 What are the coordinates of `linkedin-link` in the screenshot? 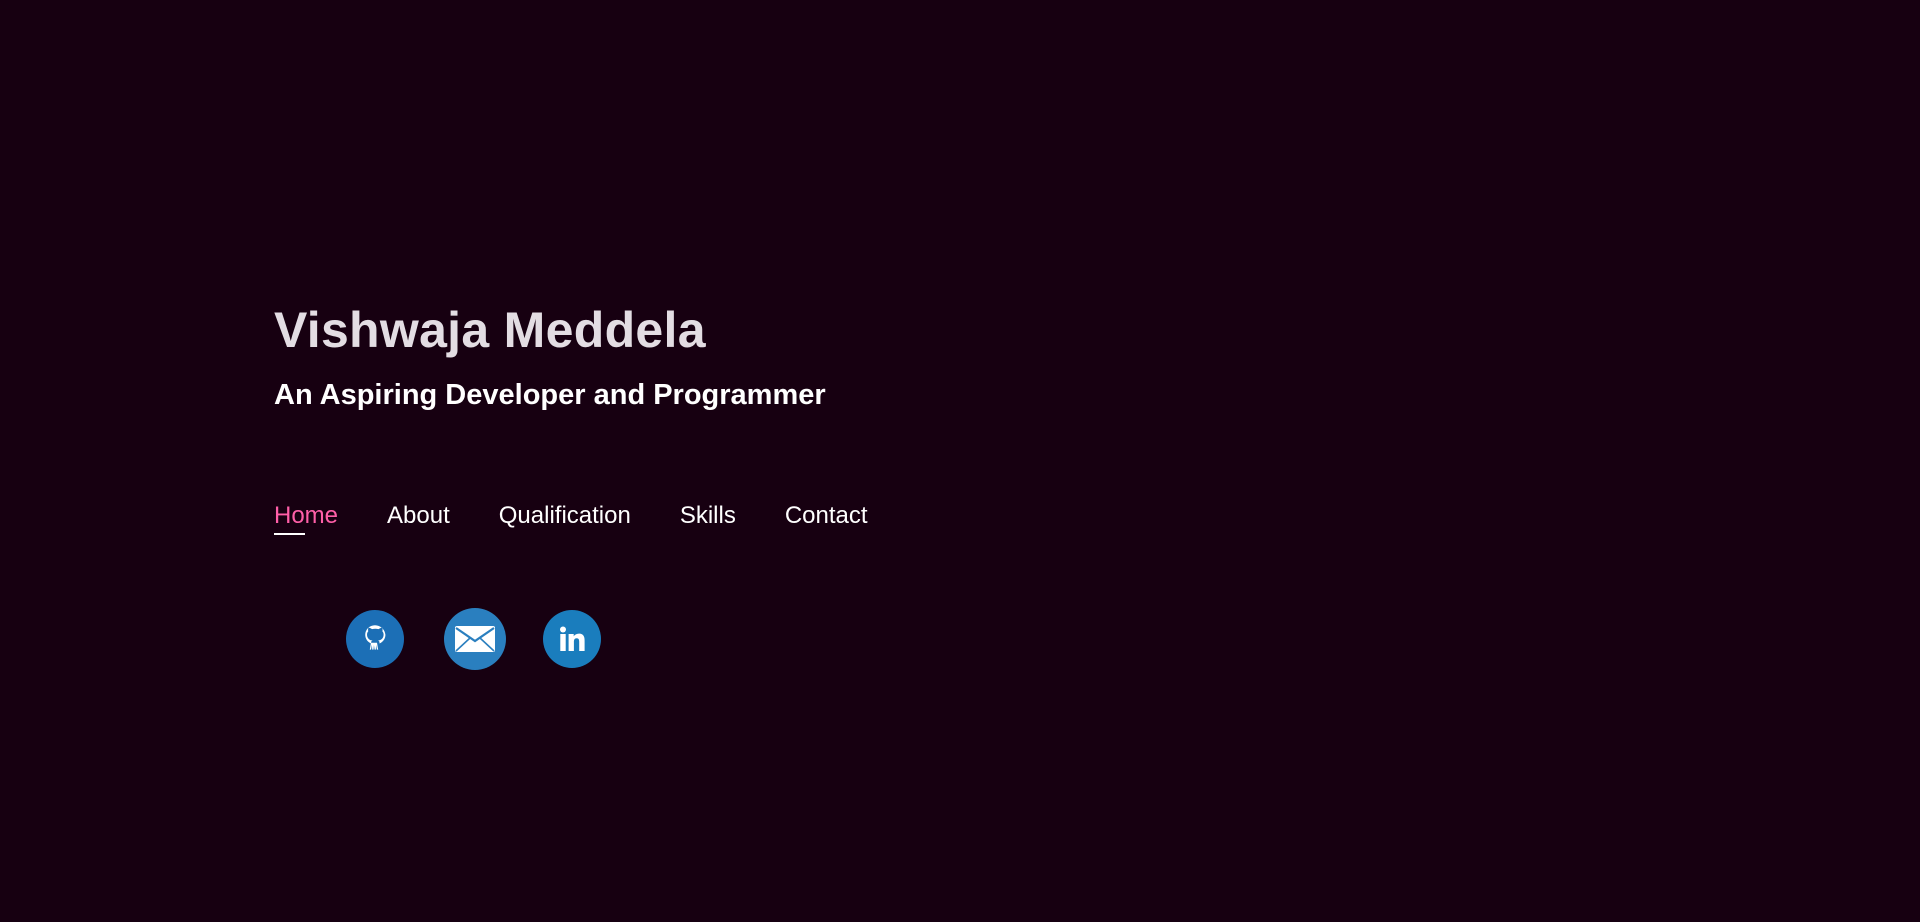 It's located at (572, 639).